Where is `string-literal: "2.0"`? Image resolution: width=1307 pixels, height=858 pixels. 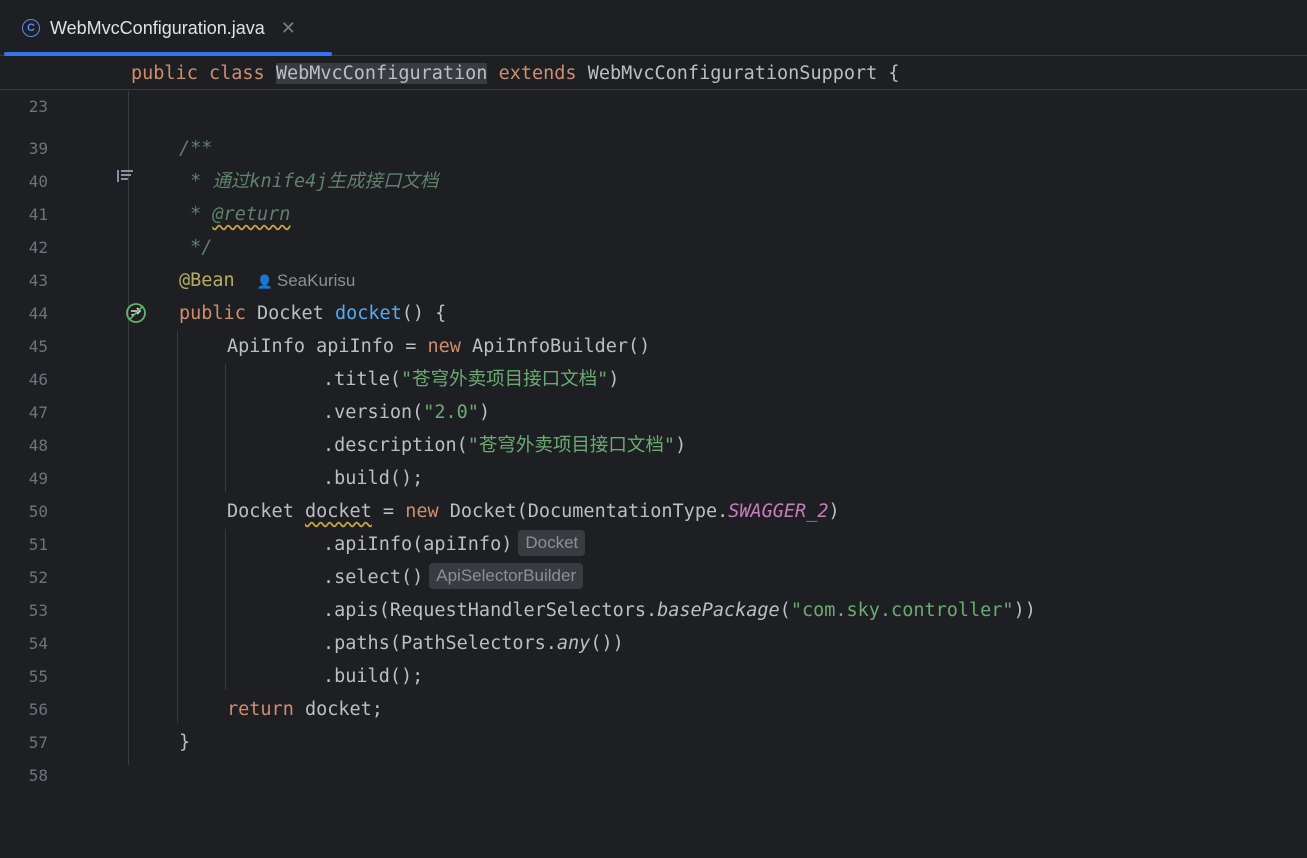 string-literal: "2.0" is located at coordinates (451, 412).